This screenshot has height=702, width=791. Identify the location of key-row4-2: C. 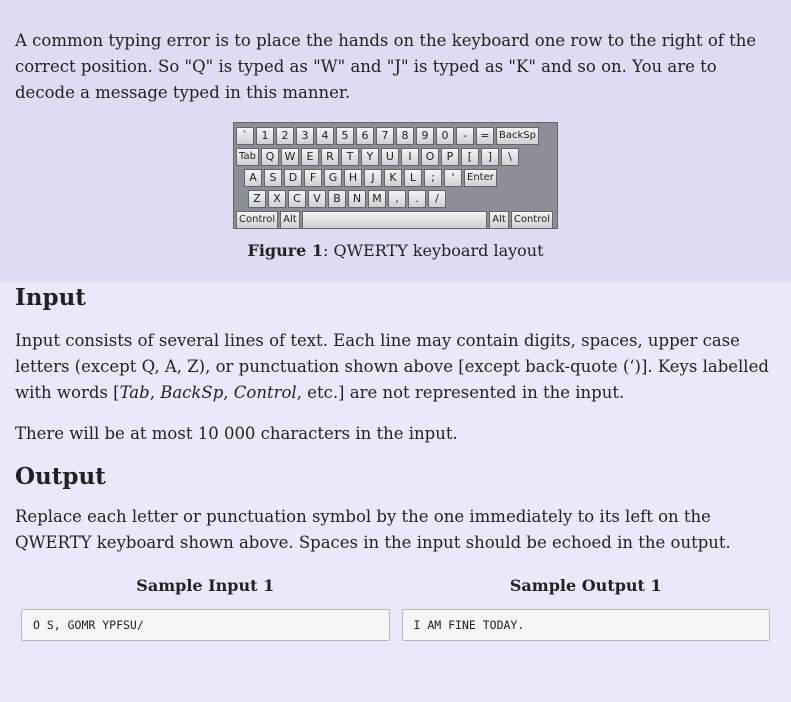
(297, 198).